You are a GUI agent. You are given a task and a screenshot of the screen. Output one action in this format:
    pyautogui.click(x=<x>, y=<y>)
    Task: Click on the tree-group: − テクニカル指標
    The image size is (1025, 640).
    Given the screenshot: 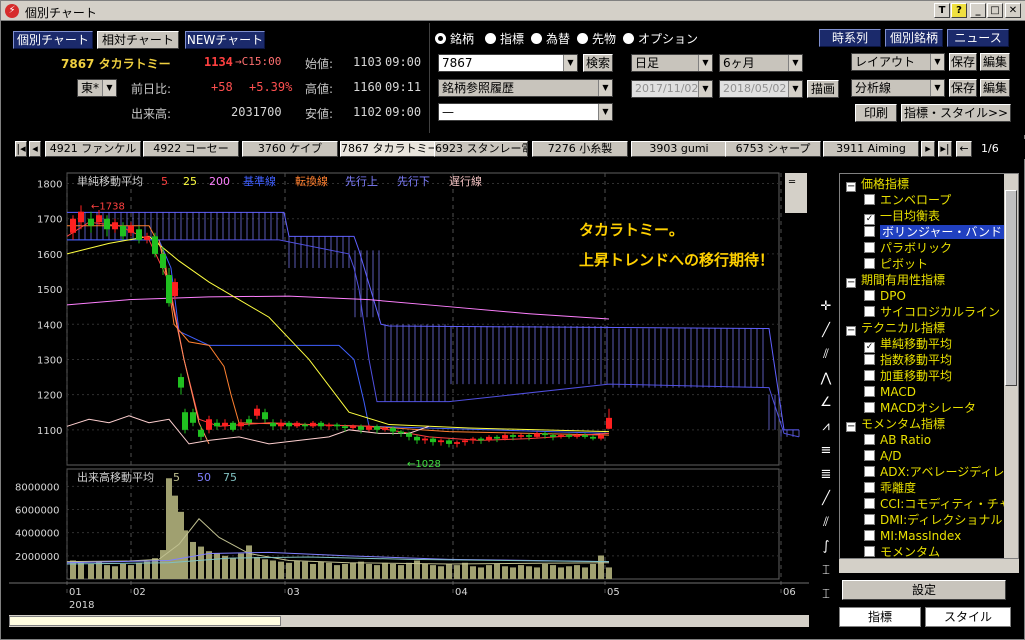 What is the action you would take?
    pyautogui.click(x=895, y=328)
    